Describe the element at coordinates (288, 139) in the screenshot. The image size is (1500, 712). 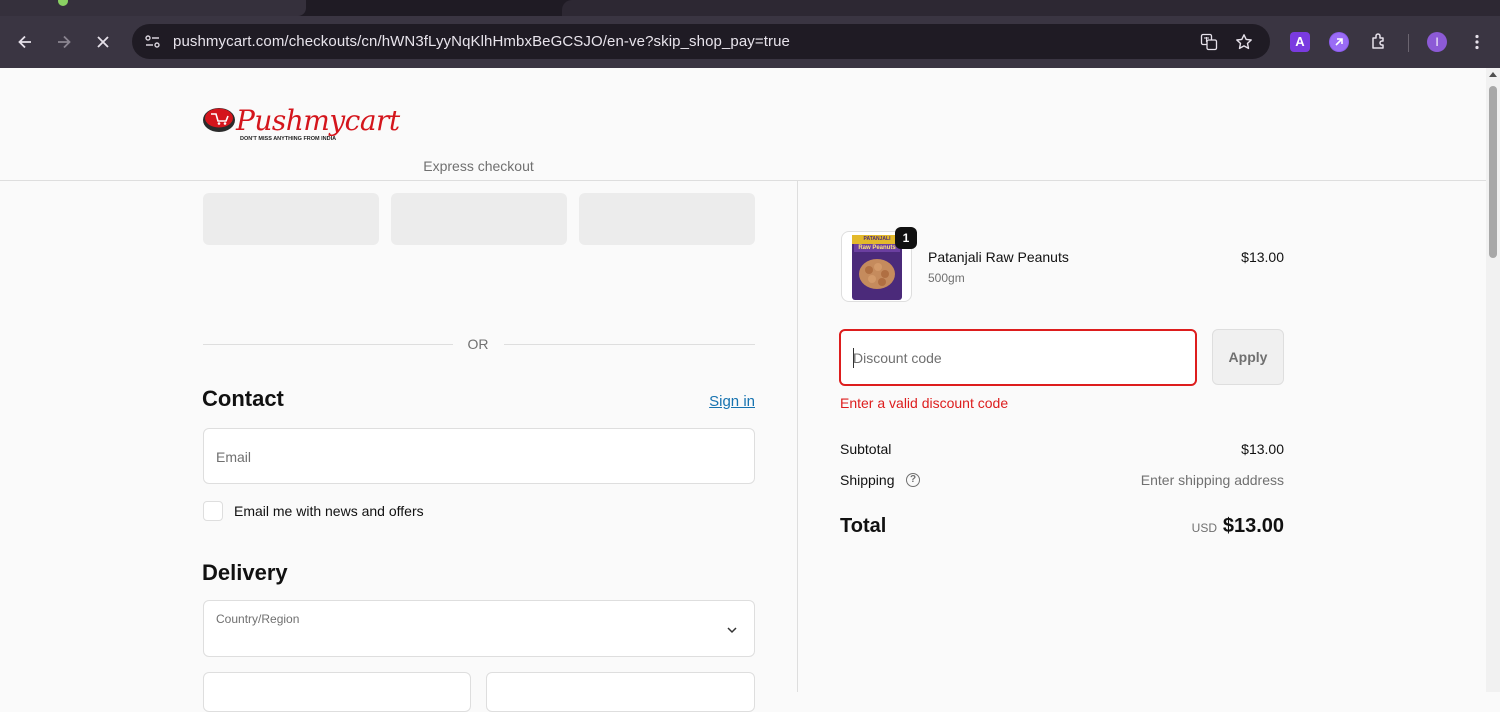
I see `logo-tagline: DON'T MISS ANYTHING FROM INDIA` at that location.